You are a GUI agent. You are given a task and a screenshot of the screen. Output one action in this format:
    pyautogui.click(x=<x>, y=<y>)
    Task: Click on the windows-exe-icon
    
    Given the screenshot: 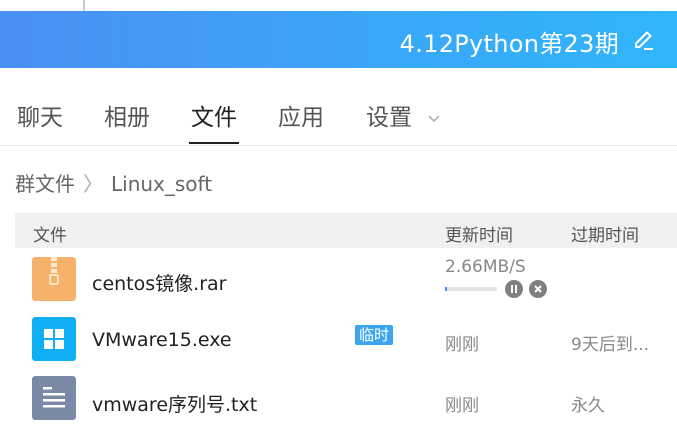 What is the action you would take?
    pyautogui.click(x=54, y=339)
    